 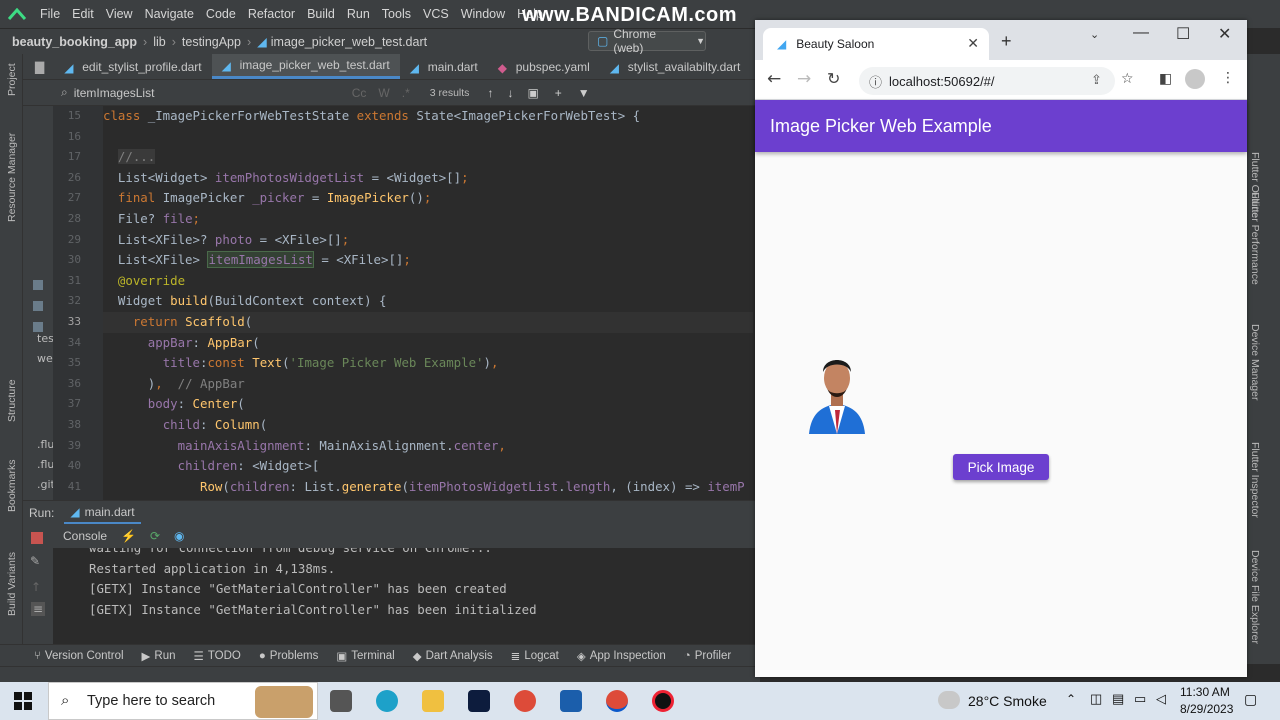 What do you see at coordinates (1071, 699) in the screenshot?
I see `tray-overflow-icon: ⌃` at bounding box center [1071, 699].